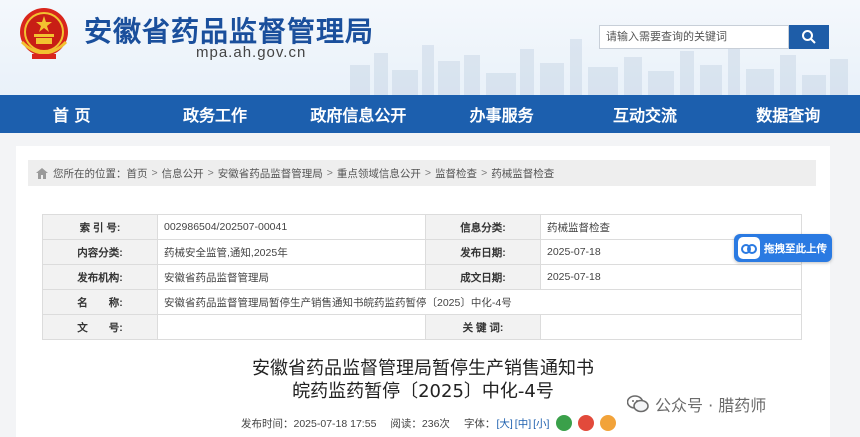 This screenshot has width=860, height=437. I want to click on nav-item-services: 办事服务, so click(501, 114).